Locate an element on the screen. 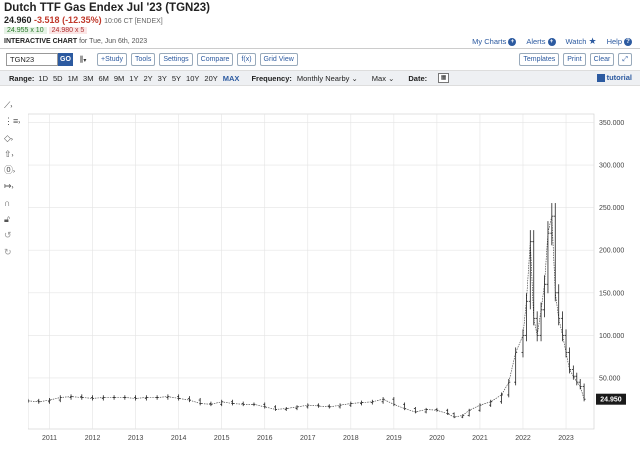  study-button: +Study is located at coordinates (112, 59).